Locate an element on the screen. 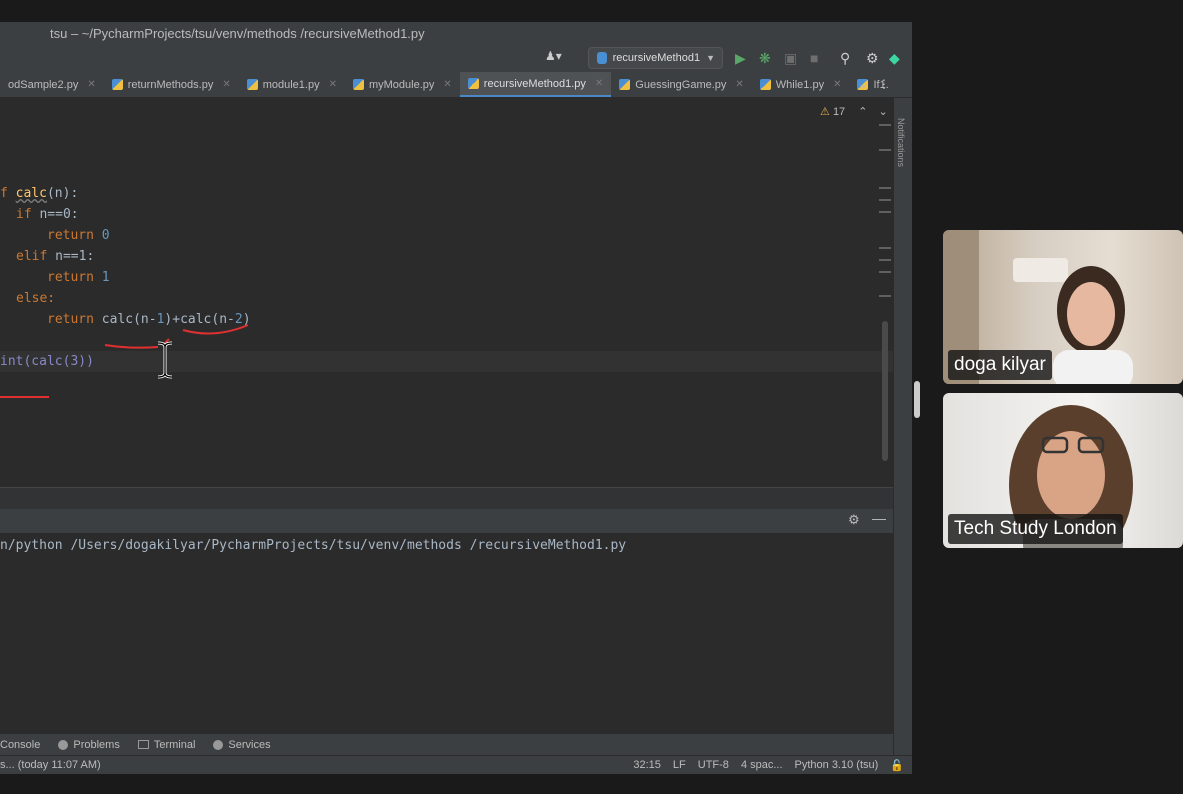 This screenshot has width=1183, height=794. tab-label: returnMethods.py is located at coordinates (170, 84).